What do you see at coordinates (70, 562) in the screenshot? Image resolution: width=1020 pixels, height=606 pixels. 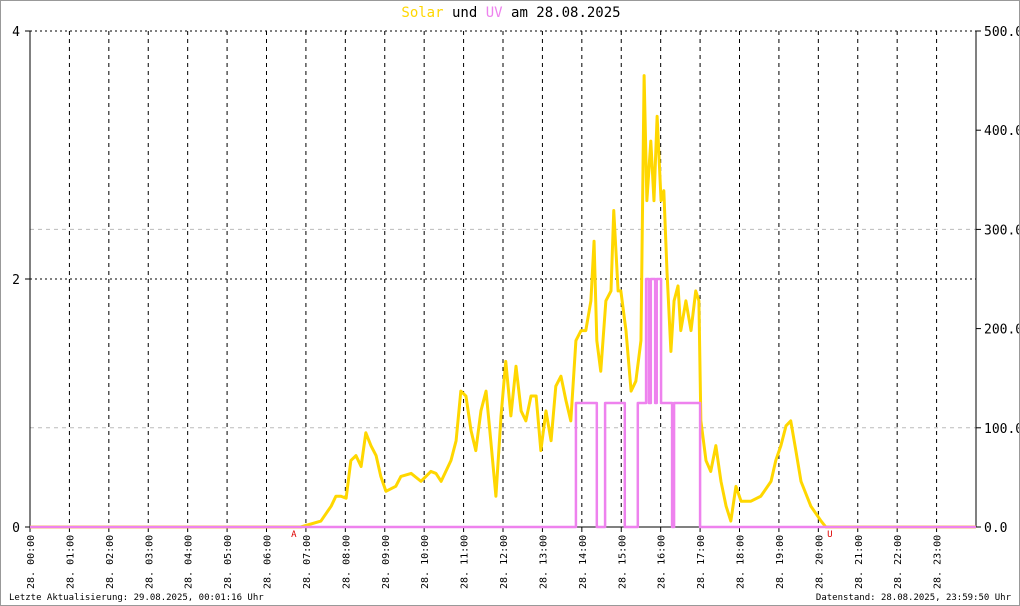 I see `x-tick-label: 28. 01:00` at bounding box center [70, 562].